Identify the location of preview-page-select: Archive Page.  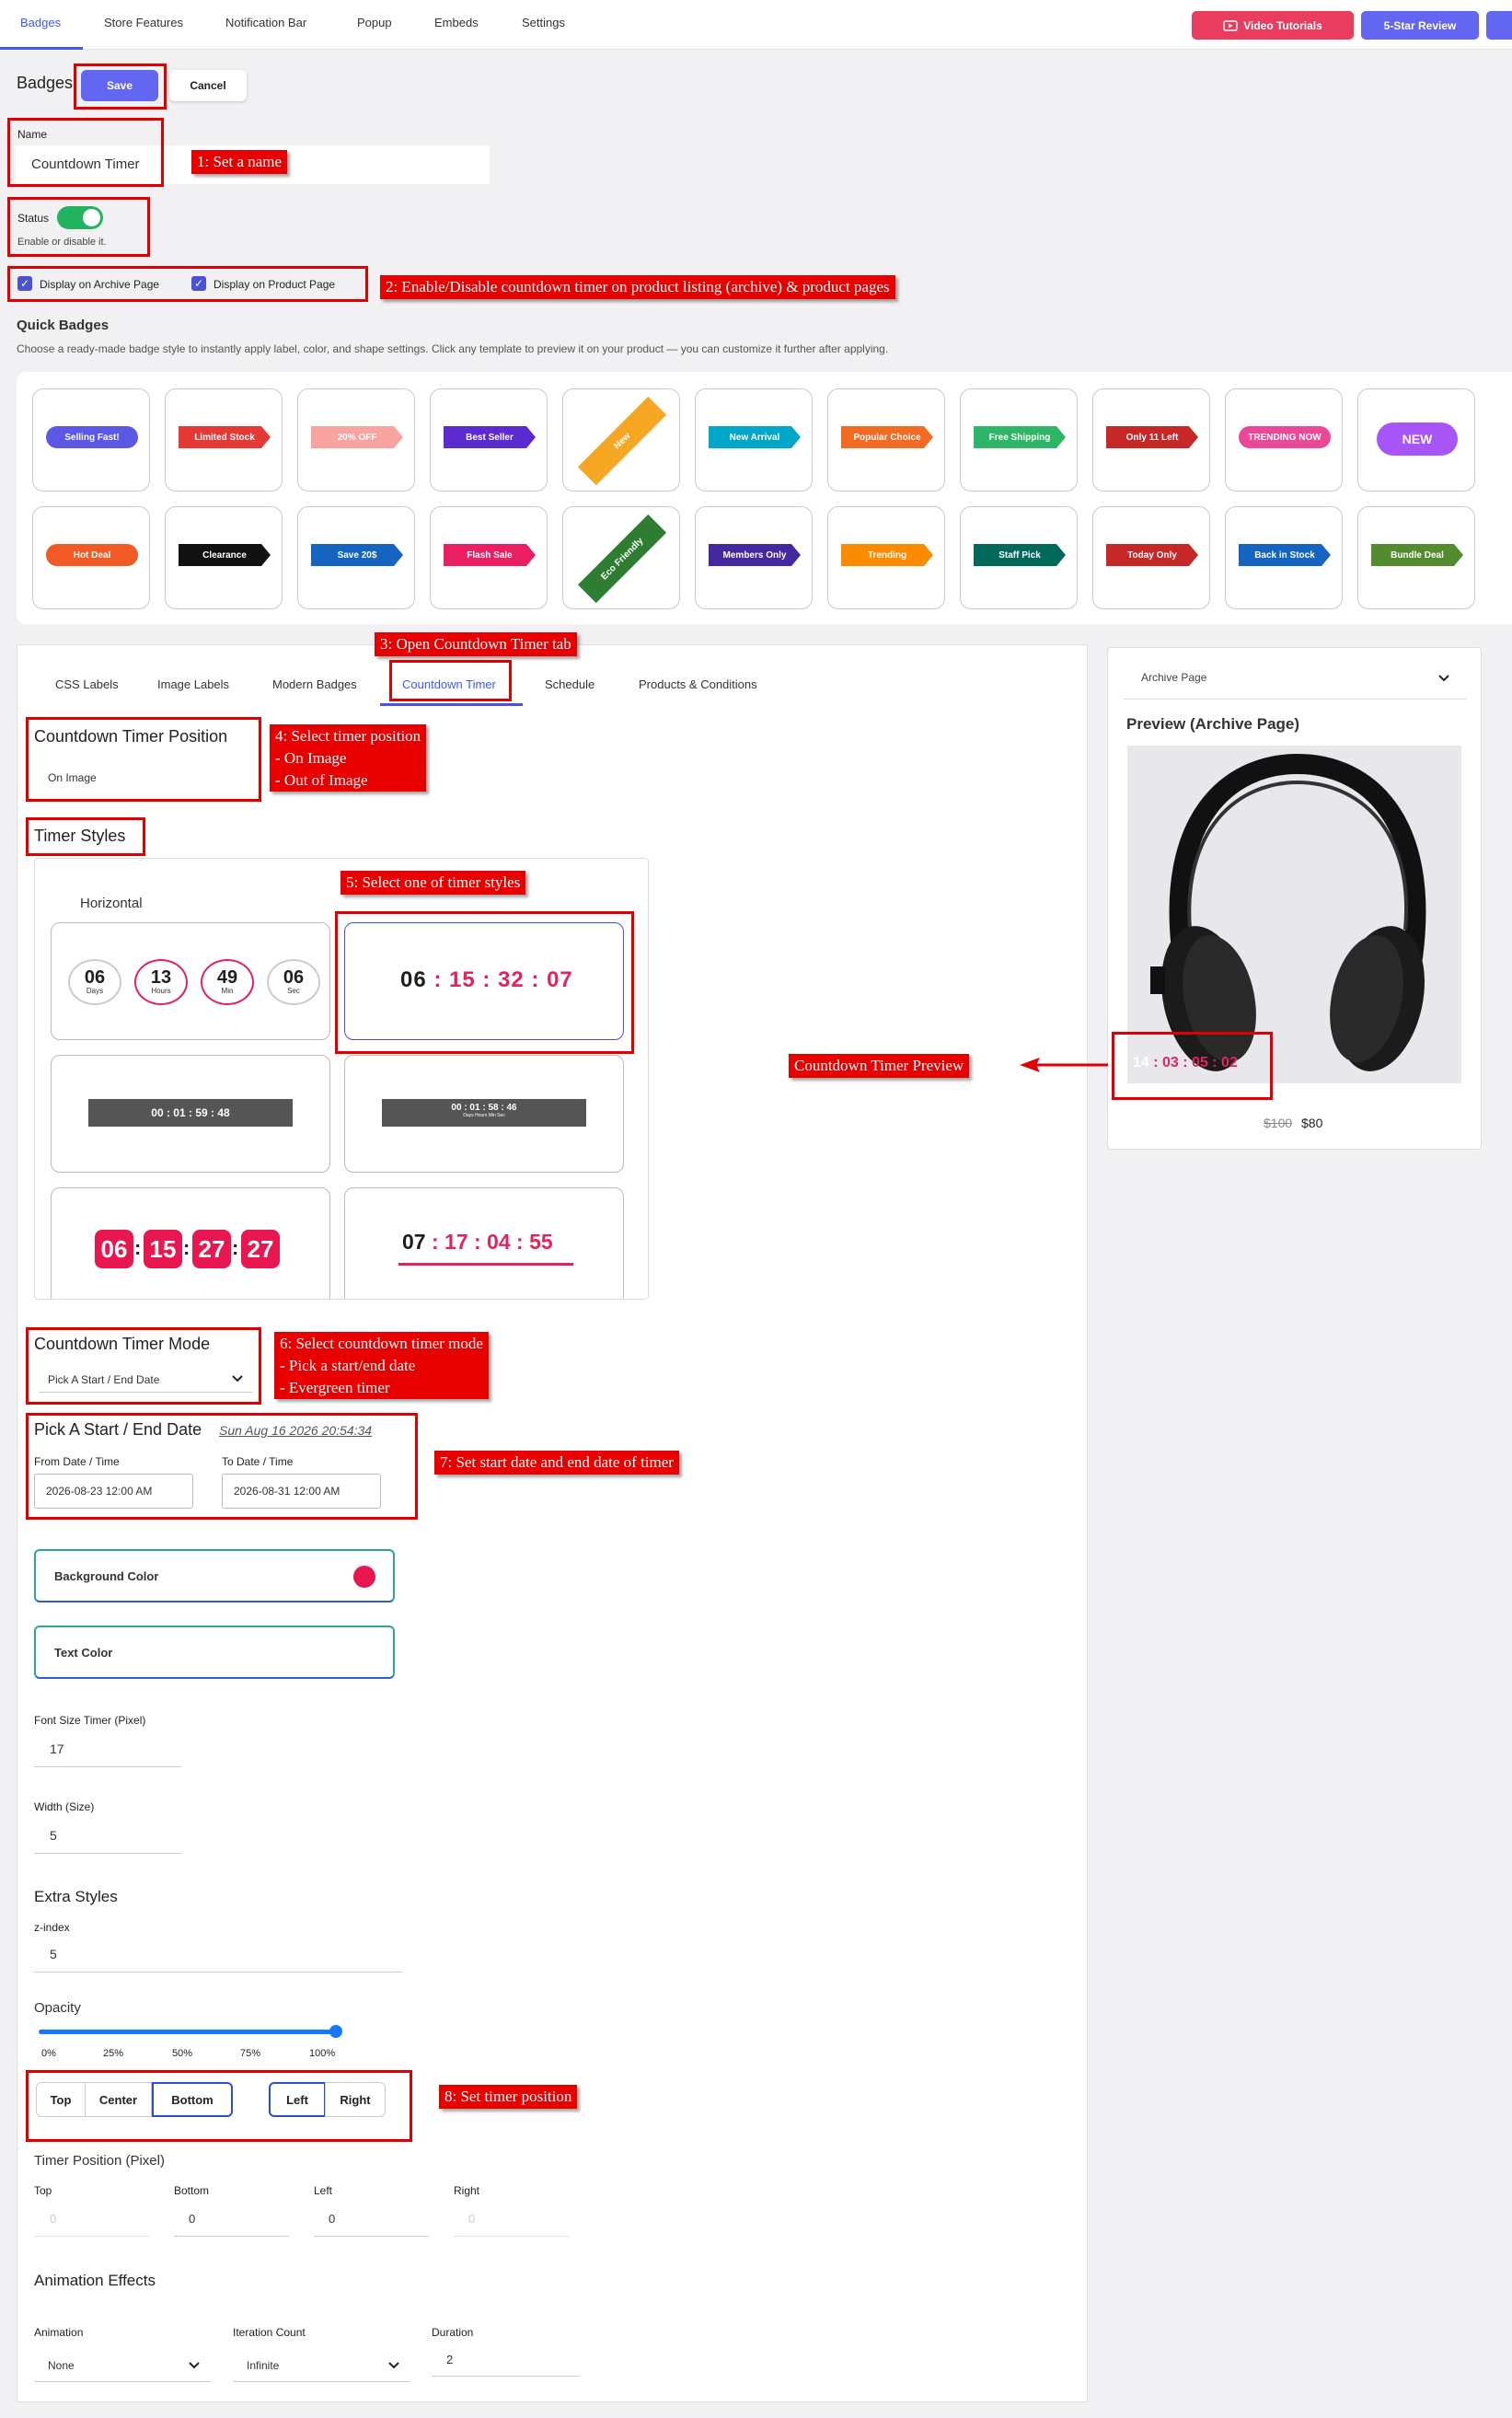
(1295, 679).